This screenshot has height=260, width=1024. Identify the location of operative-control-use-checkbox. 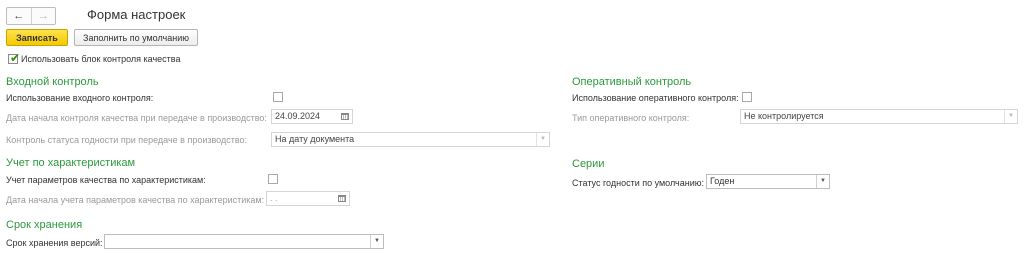
(747, 97).